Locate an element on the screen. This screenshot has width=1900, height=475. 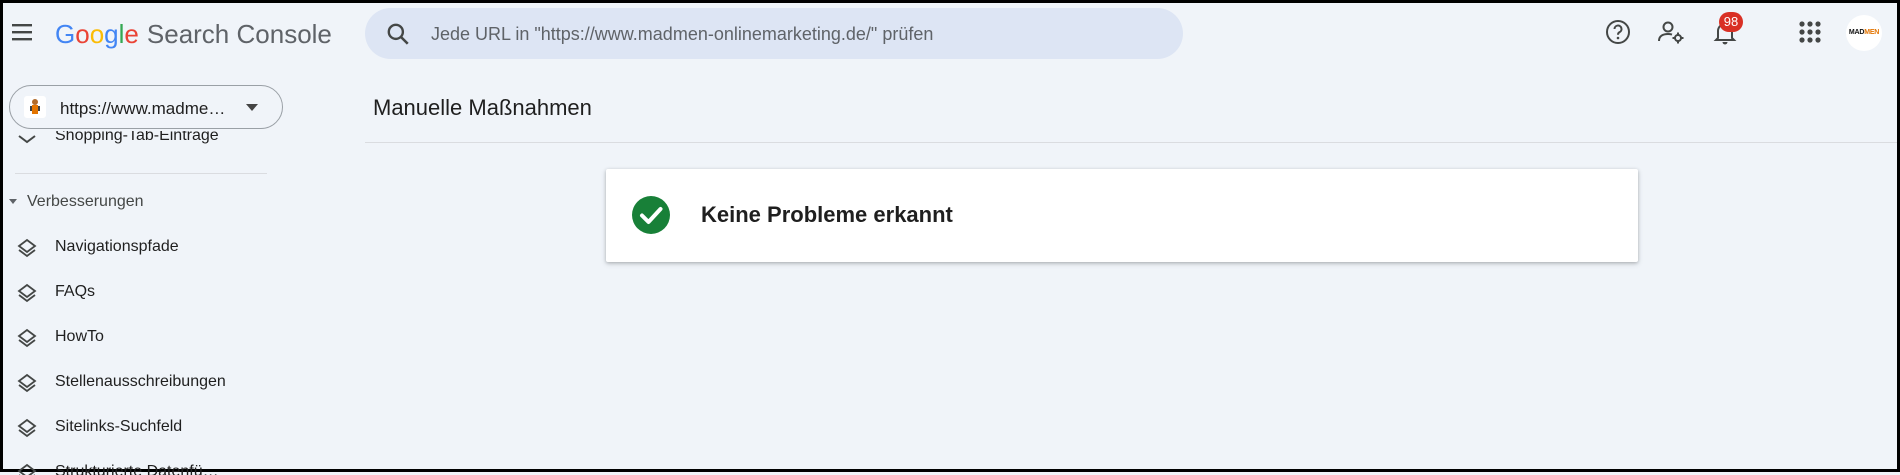
title-divider is located at coordinates (1131, 142).